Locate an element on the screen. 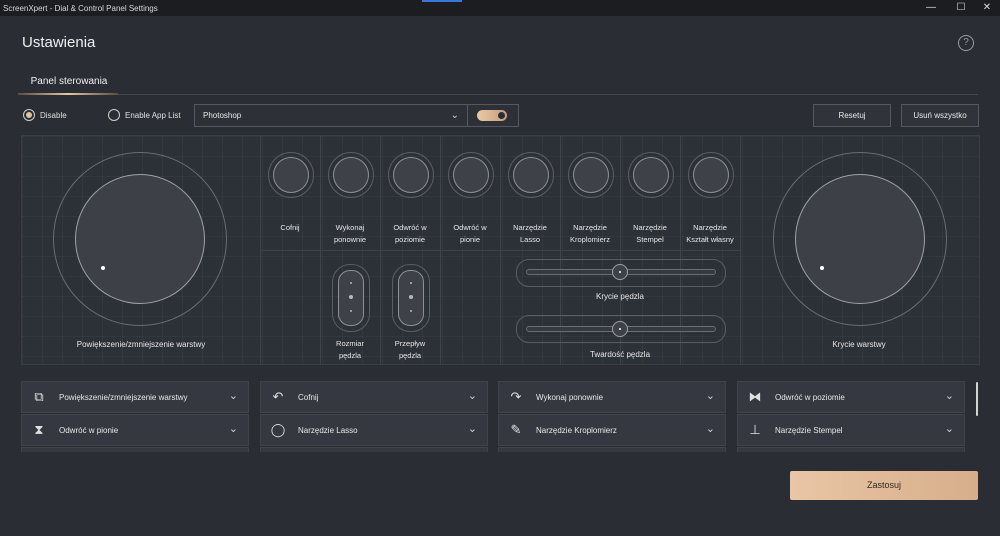 This screenshot has height=536, width=1000. panel-button-redo is located at coordinates (351, 175).